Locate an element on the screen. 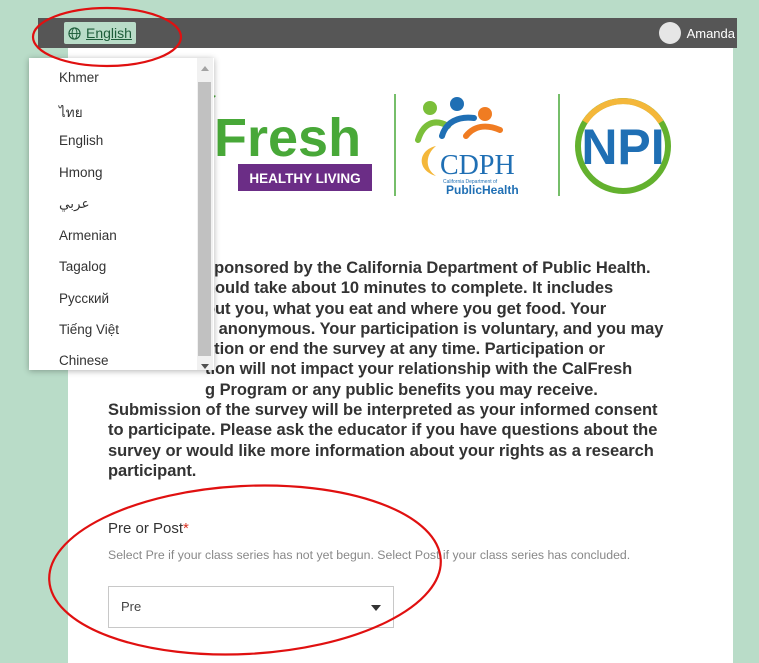 Image resolution: width=759 pixels, height=663 pixels. cdph-wordmark: CDPH is located at coordinates (477, 165).